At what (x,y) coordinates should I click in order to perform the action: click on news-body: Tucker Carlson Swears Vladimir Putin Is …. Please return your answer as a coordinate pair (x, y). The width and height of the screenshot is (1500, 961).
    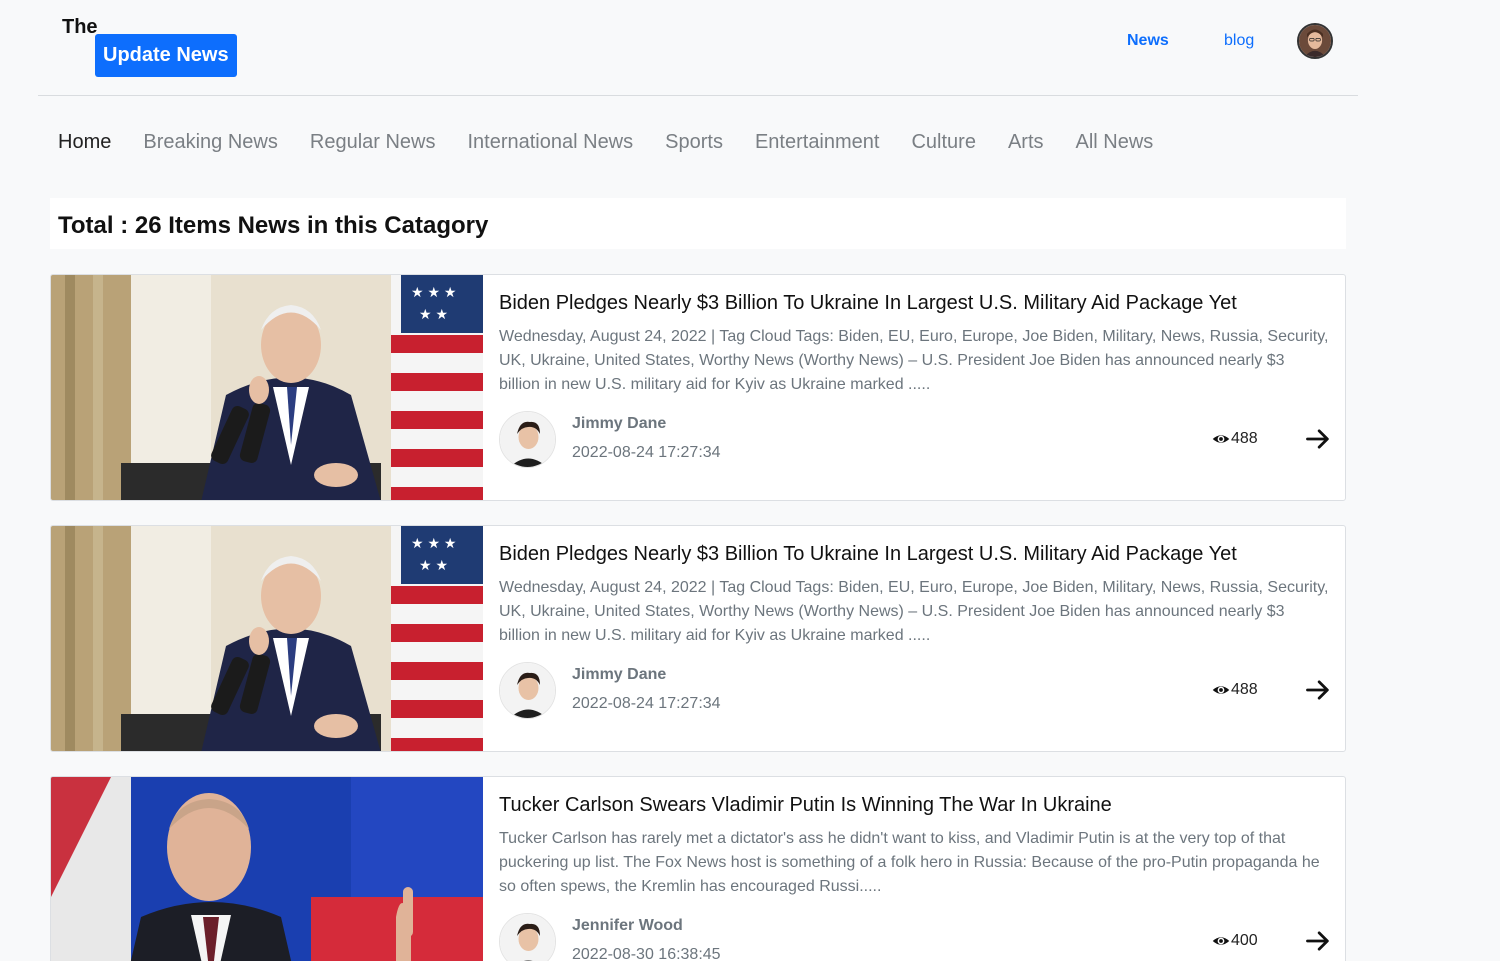
    Looking at the image, I should click on (914, 869).